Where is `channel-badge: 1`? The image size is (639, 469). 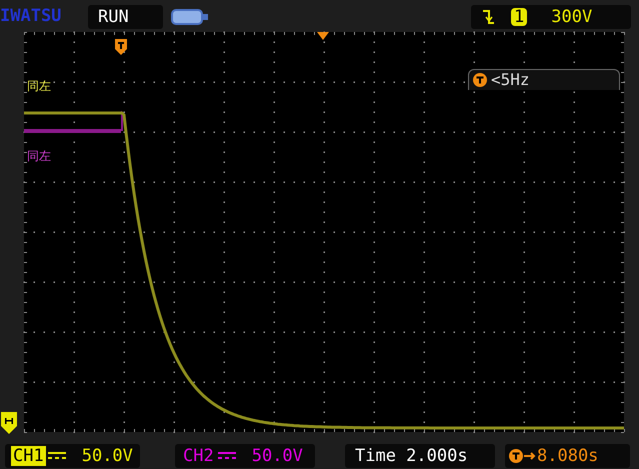 channel-badge: 1 is located at coordinates (519, 17).